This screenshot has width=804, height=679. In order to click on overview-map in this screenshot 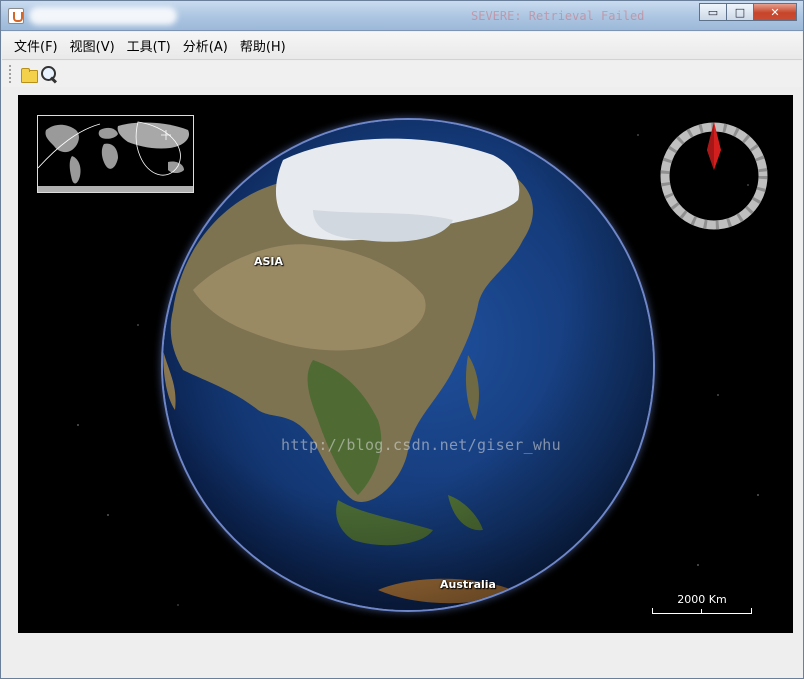, I will do `click(115, 154)`.